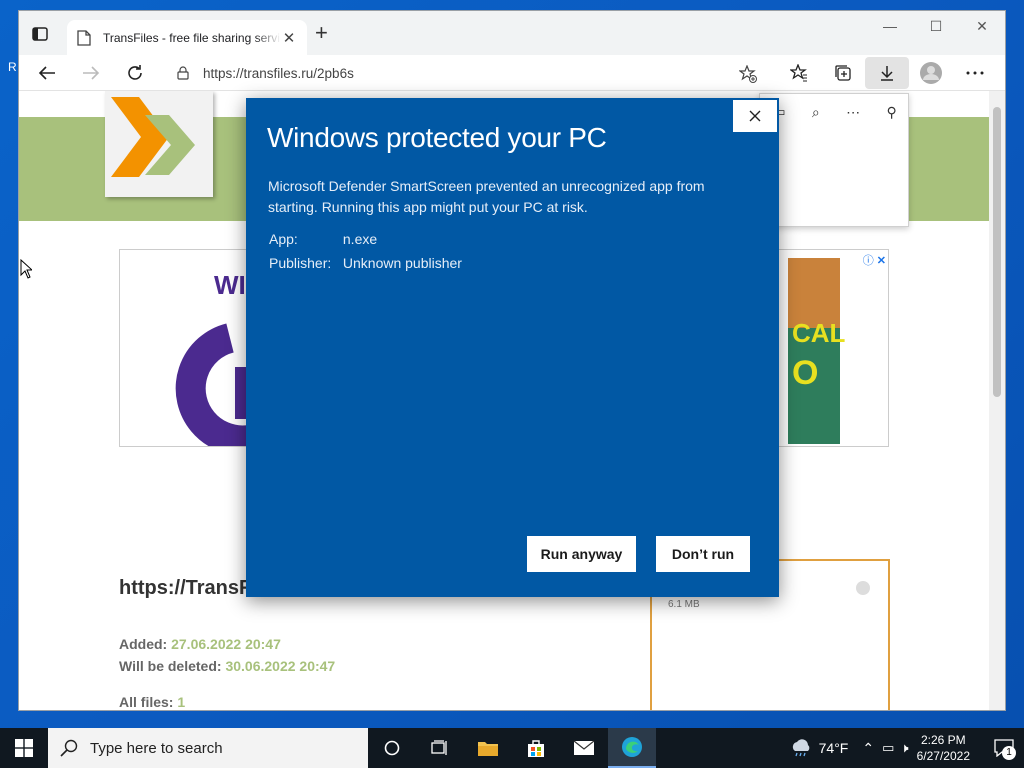 The image size is (1024, 768). I want to click on minimize-icon: —, so click(890, 26).